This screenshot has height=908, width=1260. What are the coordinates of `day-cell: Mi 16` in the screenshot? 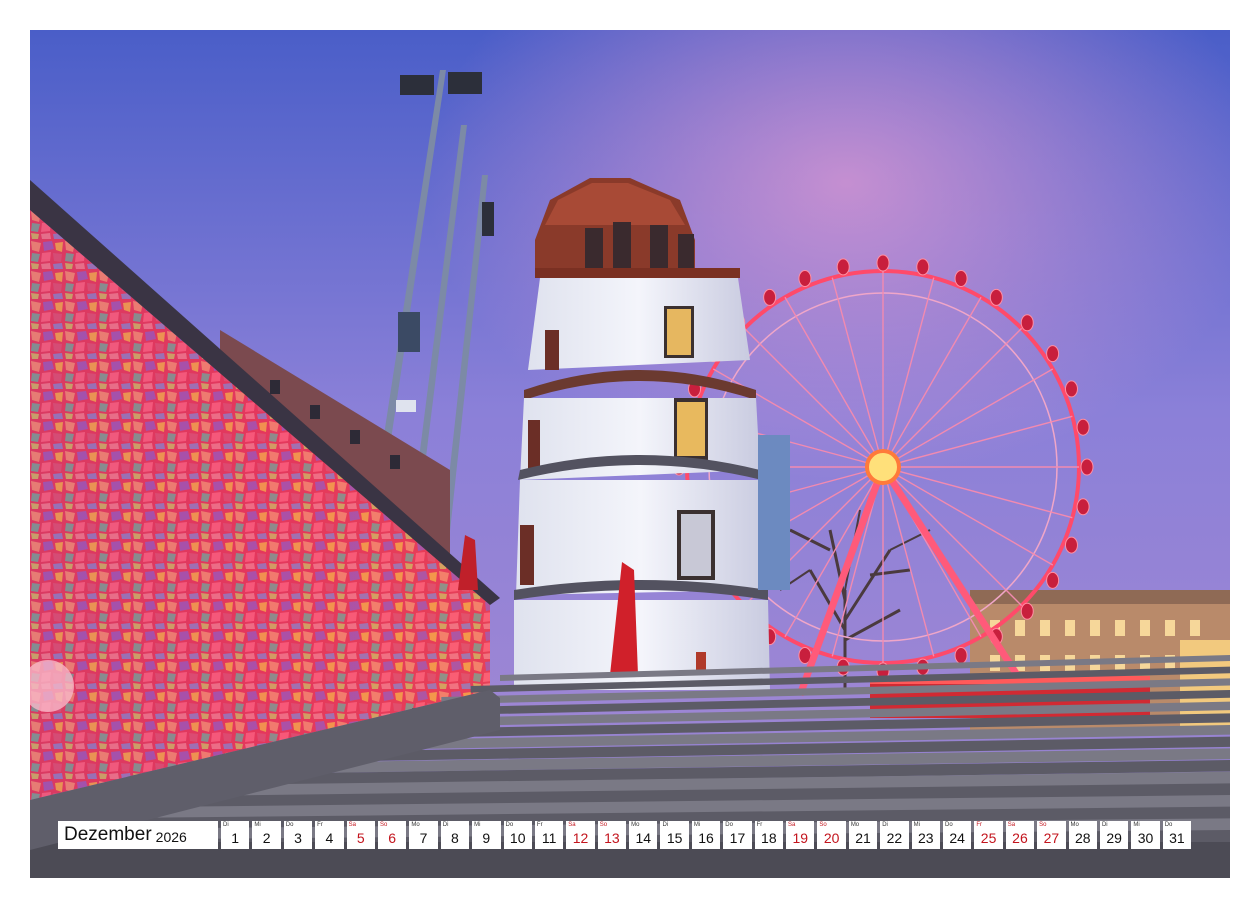 It's located at (706, 835).